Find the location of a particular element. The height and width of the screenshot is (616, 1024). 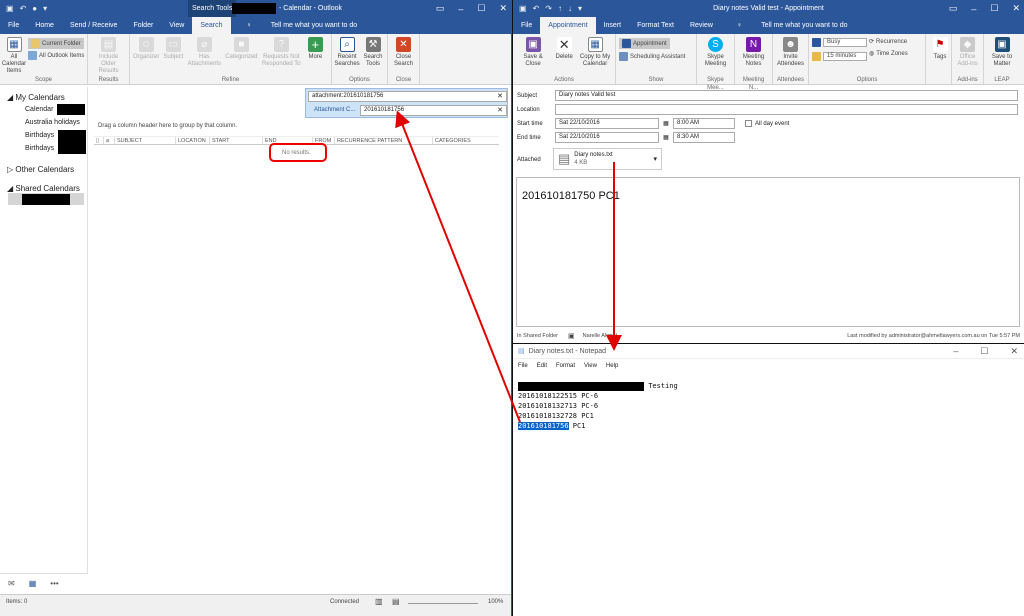

subject-field: Diary notes Valid test is located at coordinates (786, 95).